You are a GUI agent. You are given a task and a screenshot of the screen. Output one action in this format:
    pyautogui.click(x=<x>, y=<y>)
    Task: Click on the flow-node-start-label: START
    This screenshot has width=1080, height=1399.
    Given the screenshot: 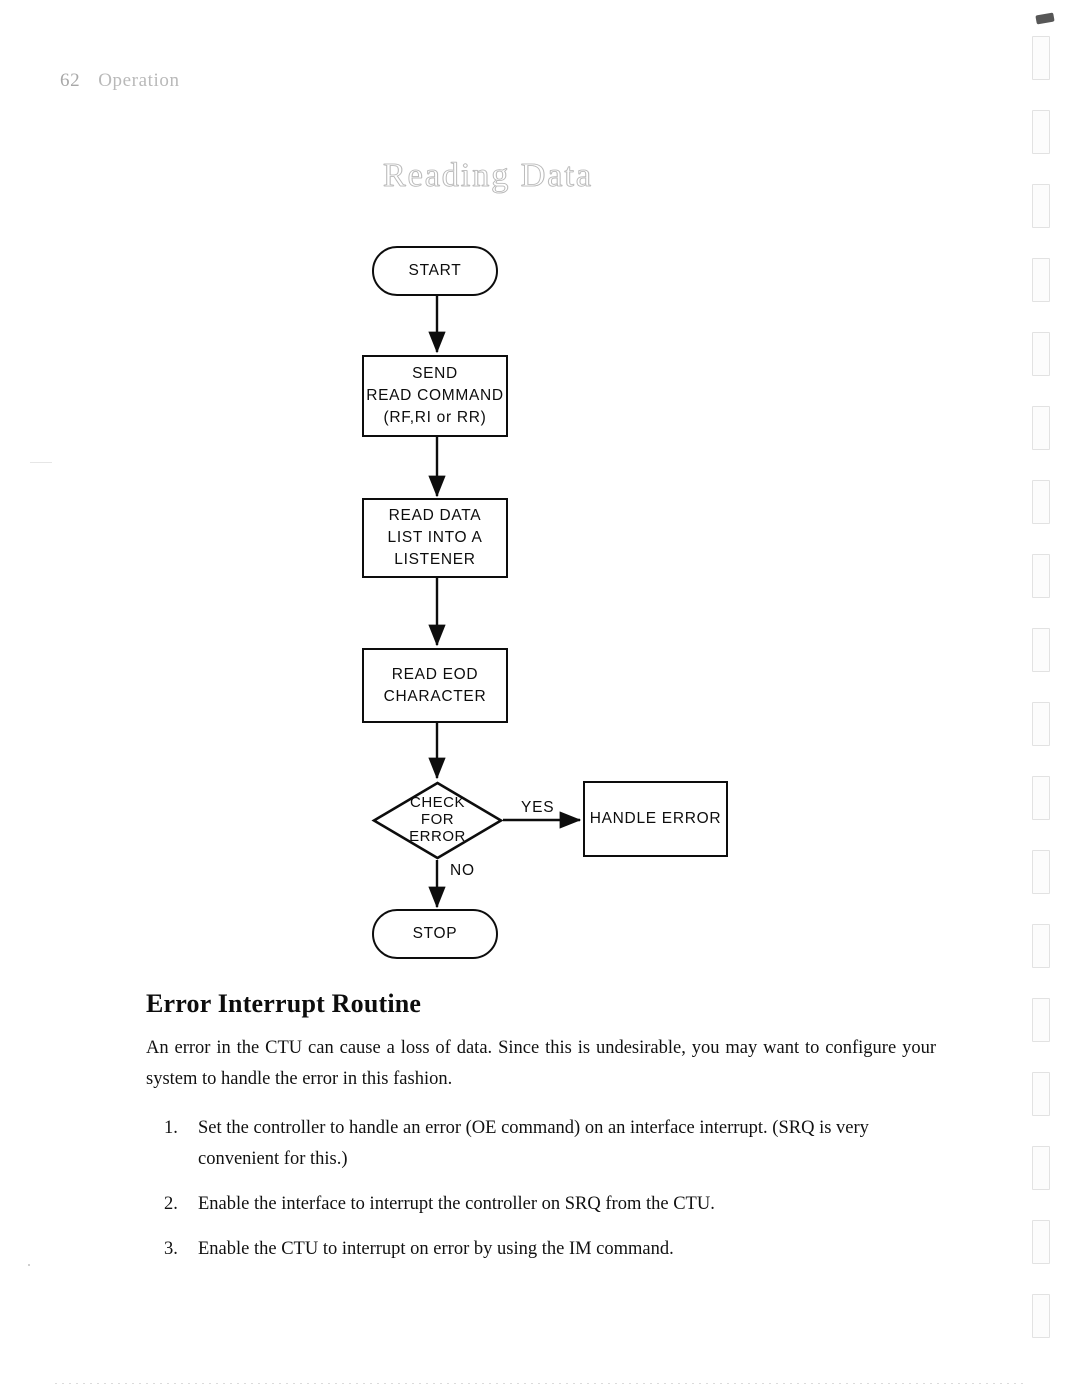 What is the action you would take?
    pyautogui.click(x=435, y=270)
    